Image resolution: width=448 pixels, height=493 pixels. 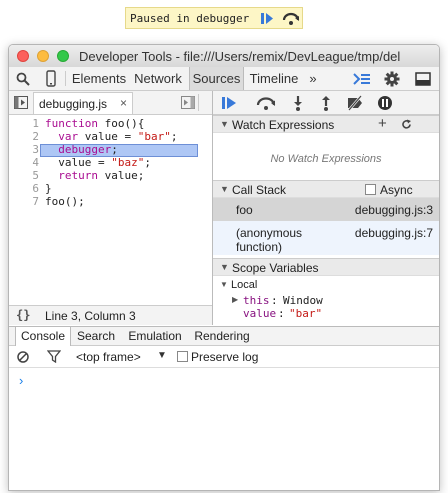 I want to click on device-mode-icon, so click(x=51, y=78).